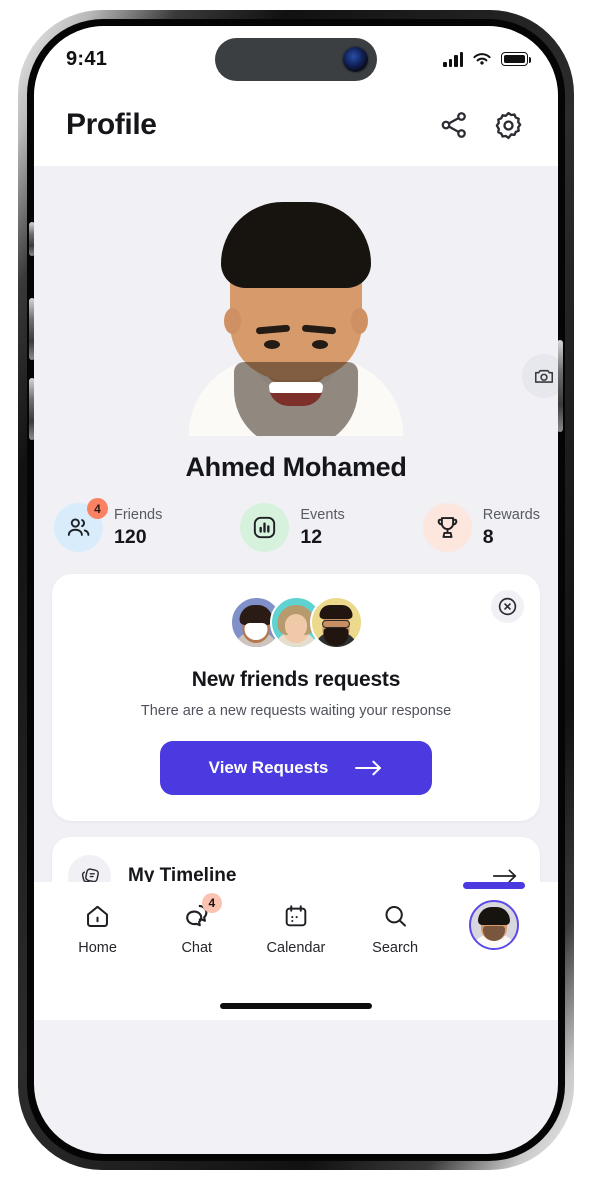  What do you see at coordinates (395, 916) in the screenshot?
I see `search-icon` at bounding box center [395, 916].